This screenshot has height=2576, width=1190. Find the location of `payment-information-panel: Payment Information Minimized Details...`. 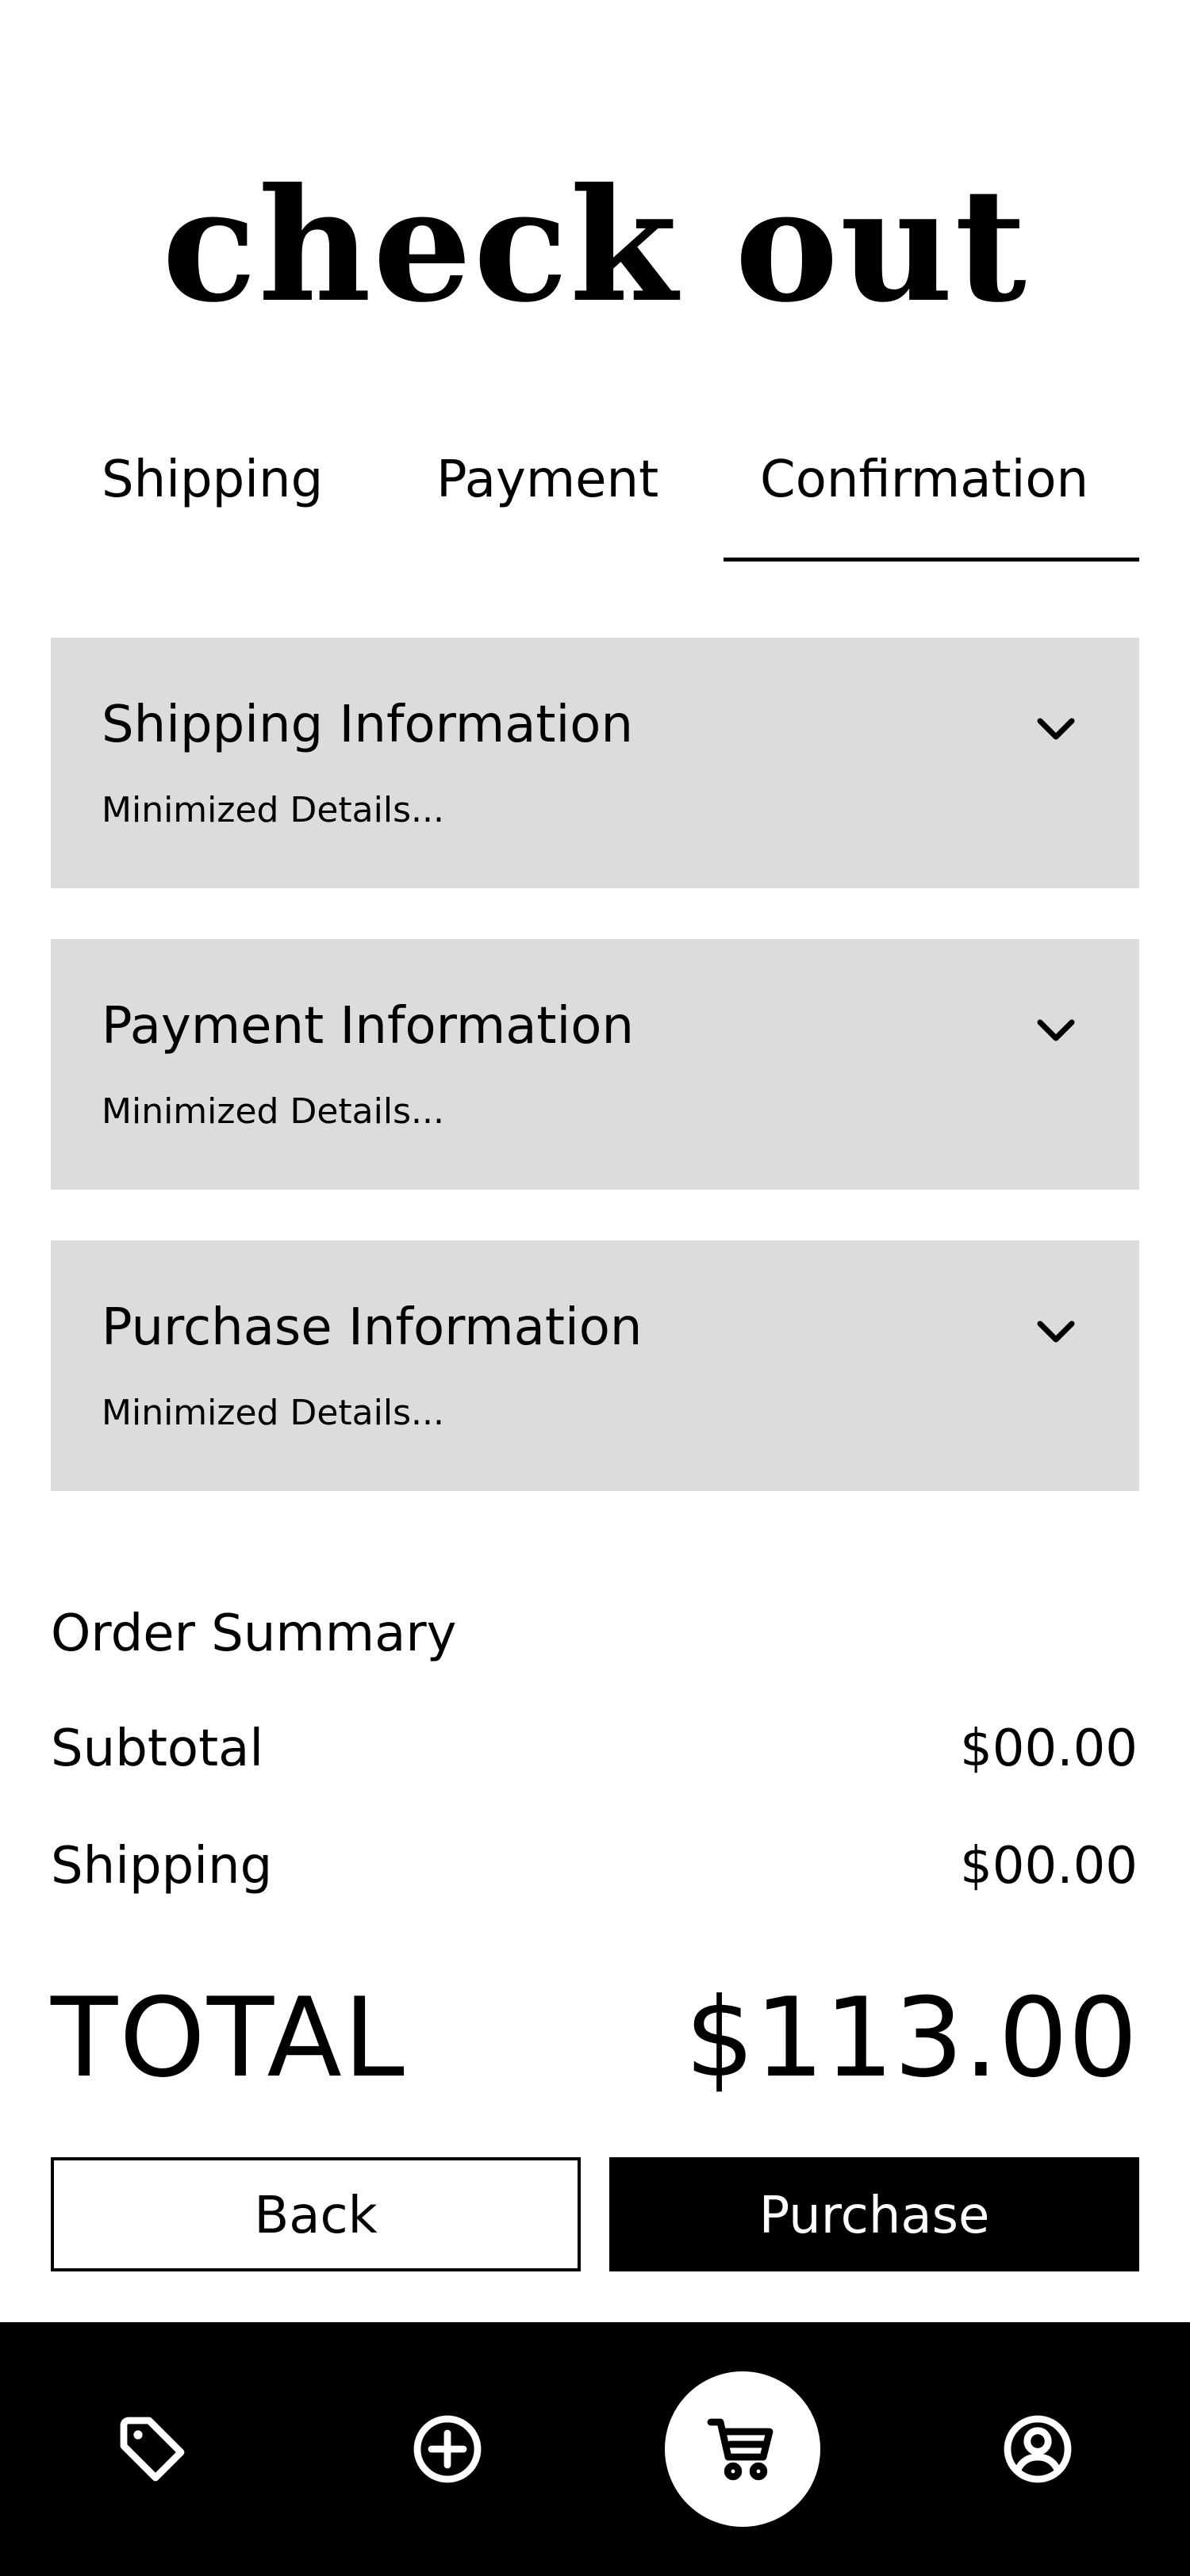

payment-information-panel: Payment Information Minimized Details... is located at coordinates (595, 1064).